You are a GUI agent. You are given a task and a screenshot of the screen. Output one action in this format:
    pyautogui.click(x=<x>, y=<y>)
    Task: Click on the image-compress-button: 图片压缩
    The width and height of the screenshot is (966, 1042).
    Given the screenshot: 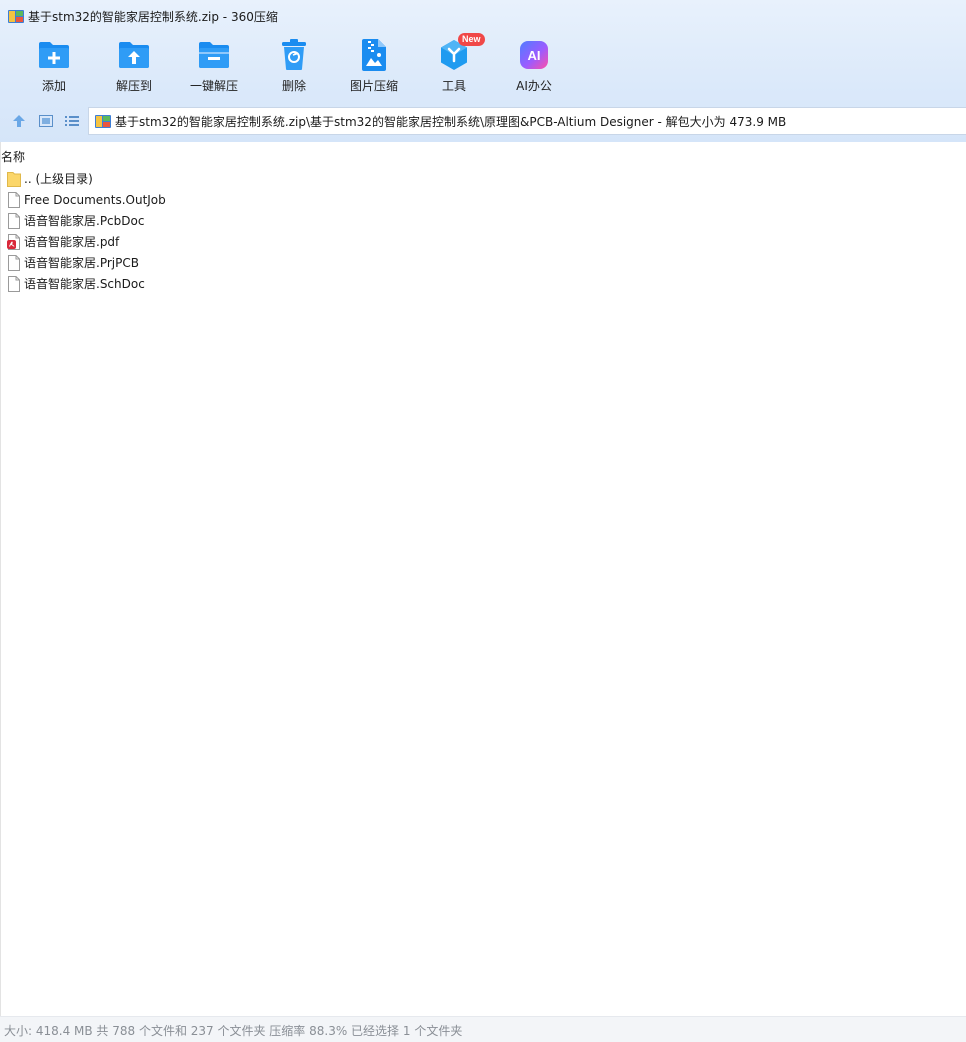 What is the action you would take?
    pyautogui.click(x=374, y=68)
    